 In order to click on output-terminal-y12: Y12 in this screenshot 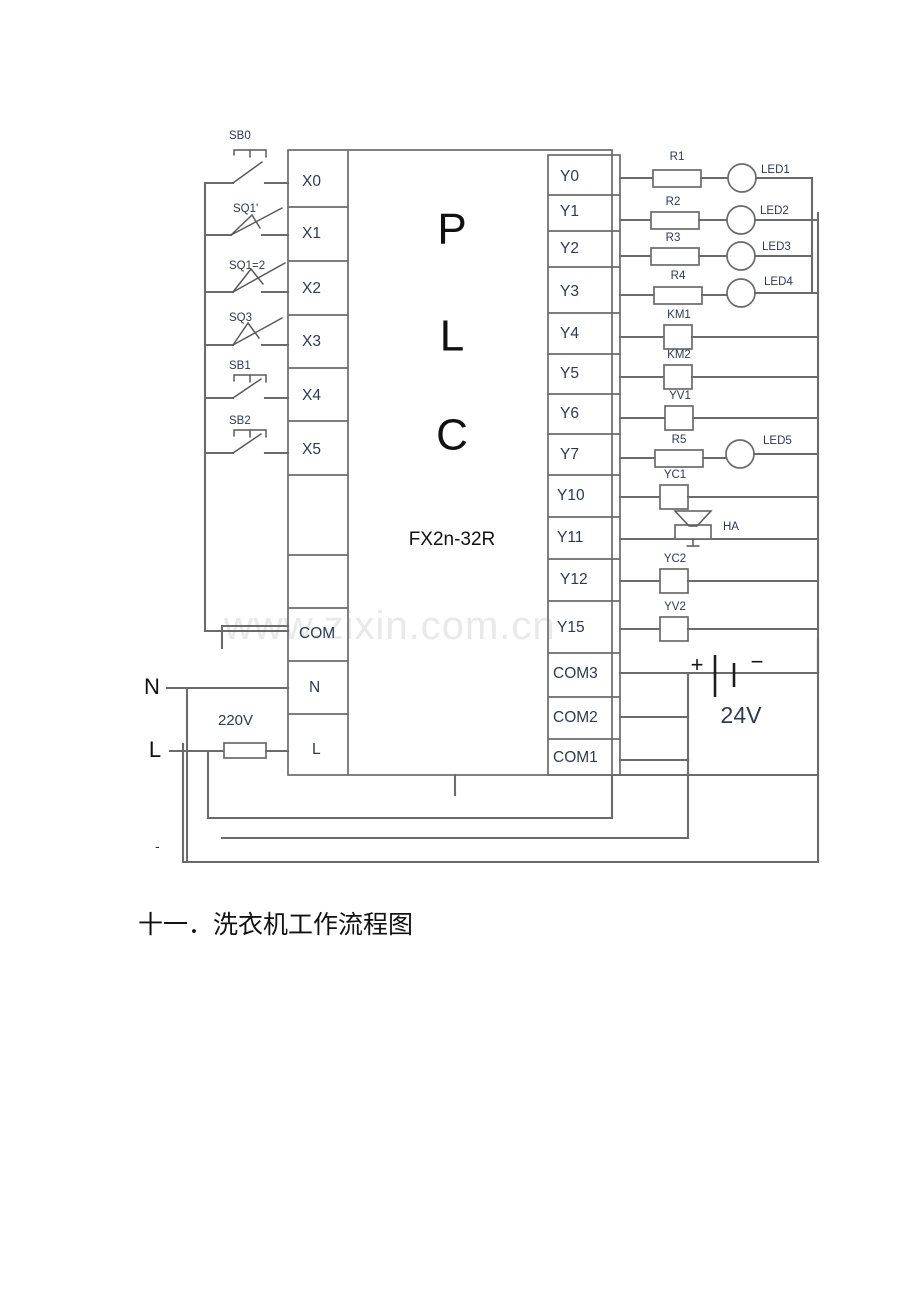, I will do `click(574, 579)`.